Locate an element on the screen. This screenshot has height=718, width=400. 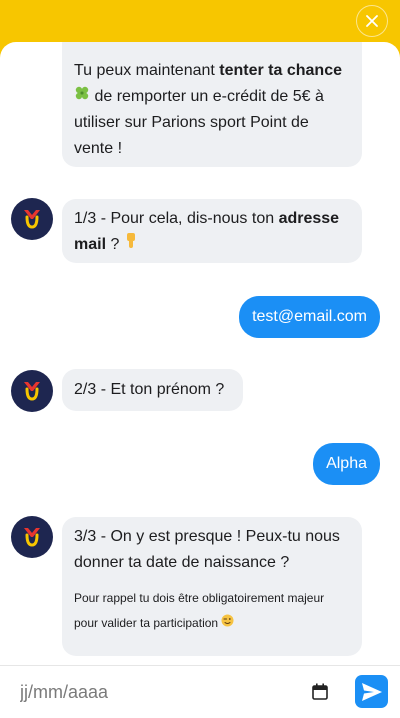
calendar-icon is located at coordinates (320, 691).